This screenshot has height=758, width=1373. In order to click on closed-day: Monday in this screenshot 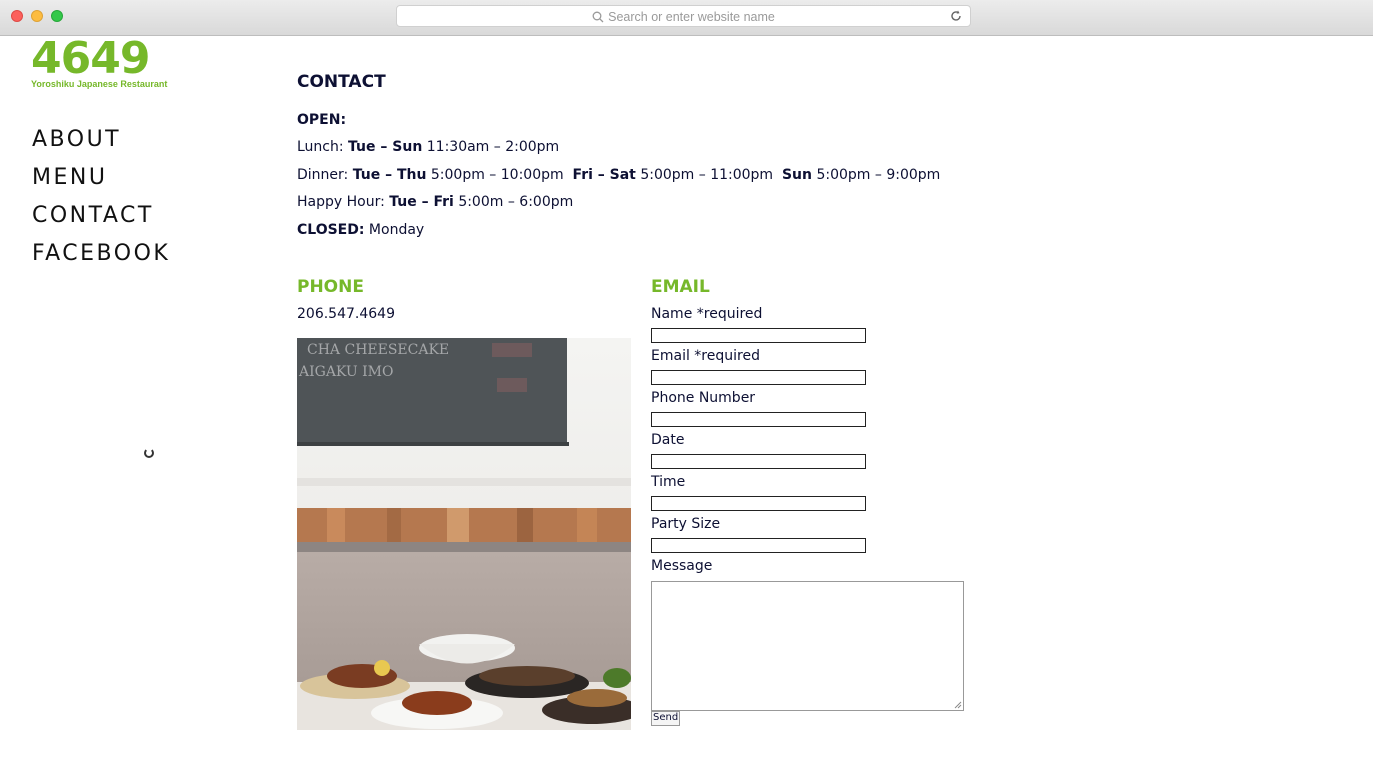, I will do `click(396, 230)`.